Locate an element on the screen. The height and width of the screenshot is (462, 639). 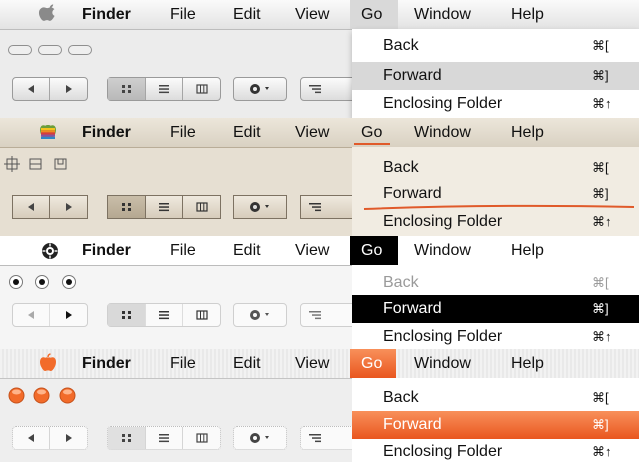
arrow-left-icon is located at coordinates (31, 207).